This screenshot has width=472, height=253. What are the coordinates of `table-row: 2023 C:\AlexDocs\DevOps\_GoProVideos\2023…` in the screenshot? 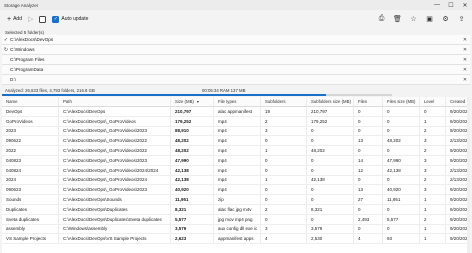 It's located at (236, 131).